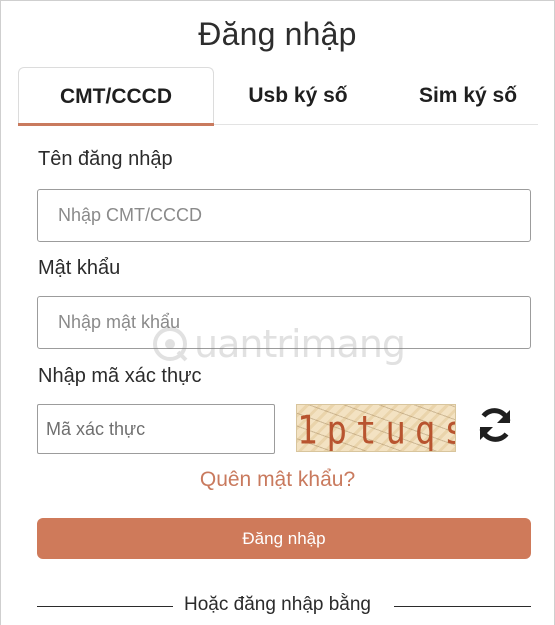 This screenshot has height=625, width=555. I want to click on tab-usb-ky-so: Usb ký số, so click(298, 96).